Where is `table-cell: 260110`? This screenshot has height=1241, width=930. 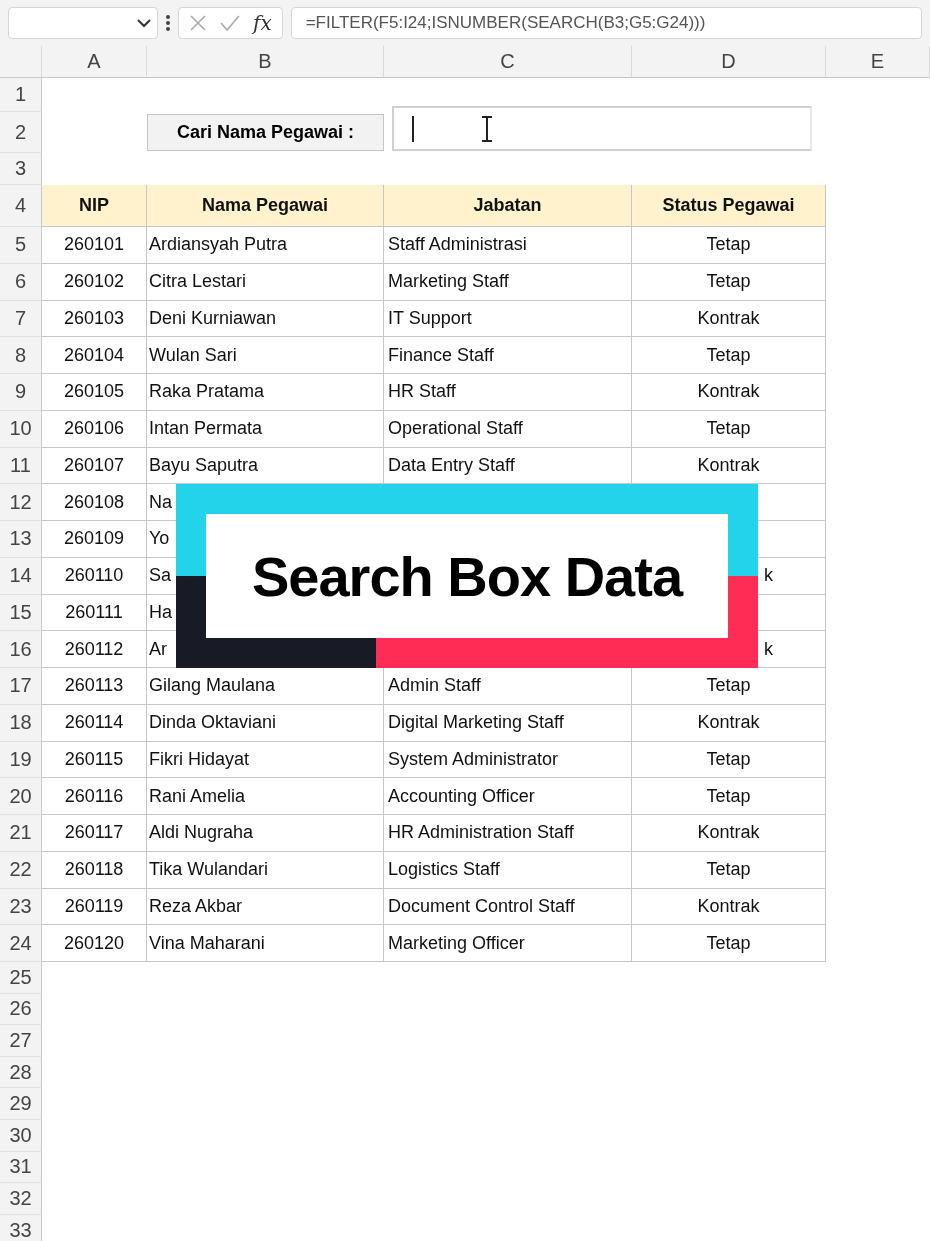
table-cell: 260110 is located at coordinates (94, 576).